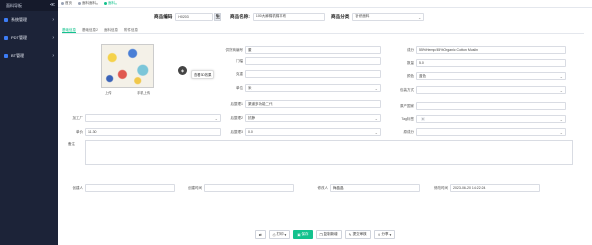 This screenshot has width=592, height=245. Describe the element at coordinates (182, 70) in the screenshot. I see `3d-cube-icon: ◈` at that location.